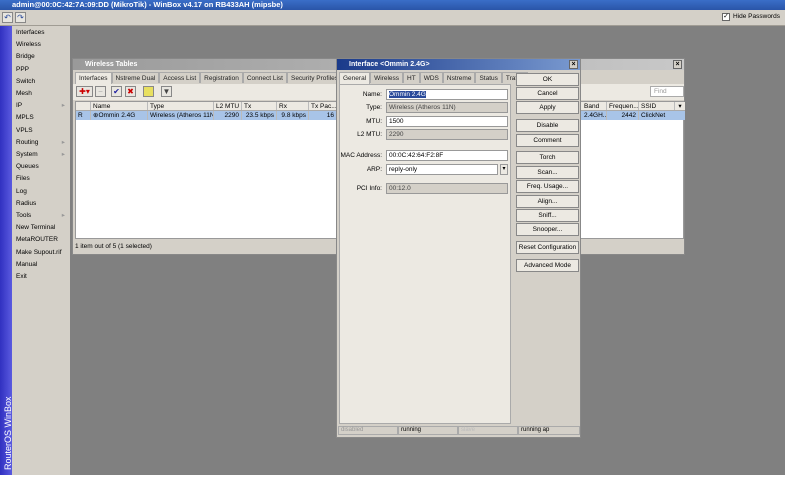  What do you see at coordinates (119, 106) in the screenshot?
I see `column-header: Name` at bounding box center [119, 106].